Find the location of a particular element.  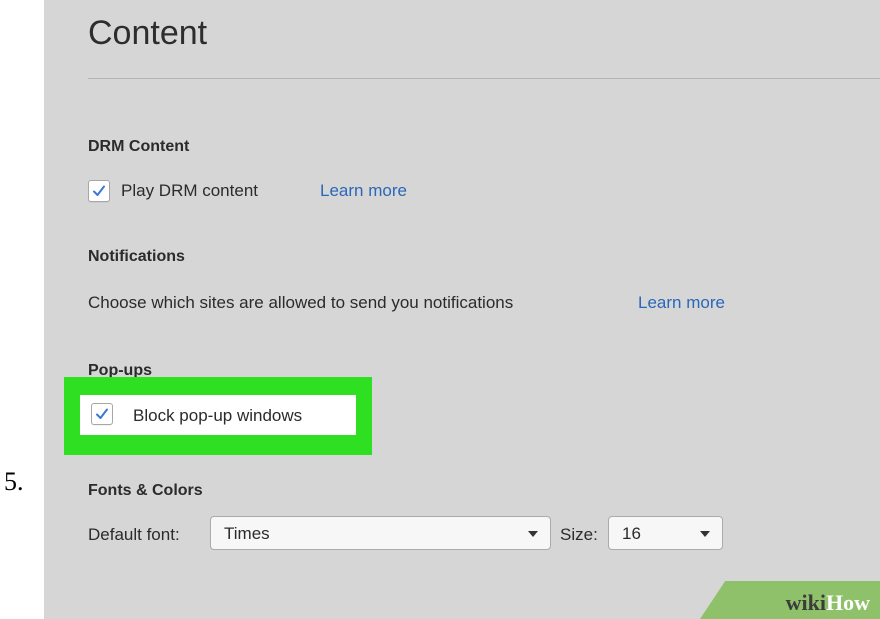

drm-learn-more-link: Learn more is located at coordinates (363, 191).